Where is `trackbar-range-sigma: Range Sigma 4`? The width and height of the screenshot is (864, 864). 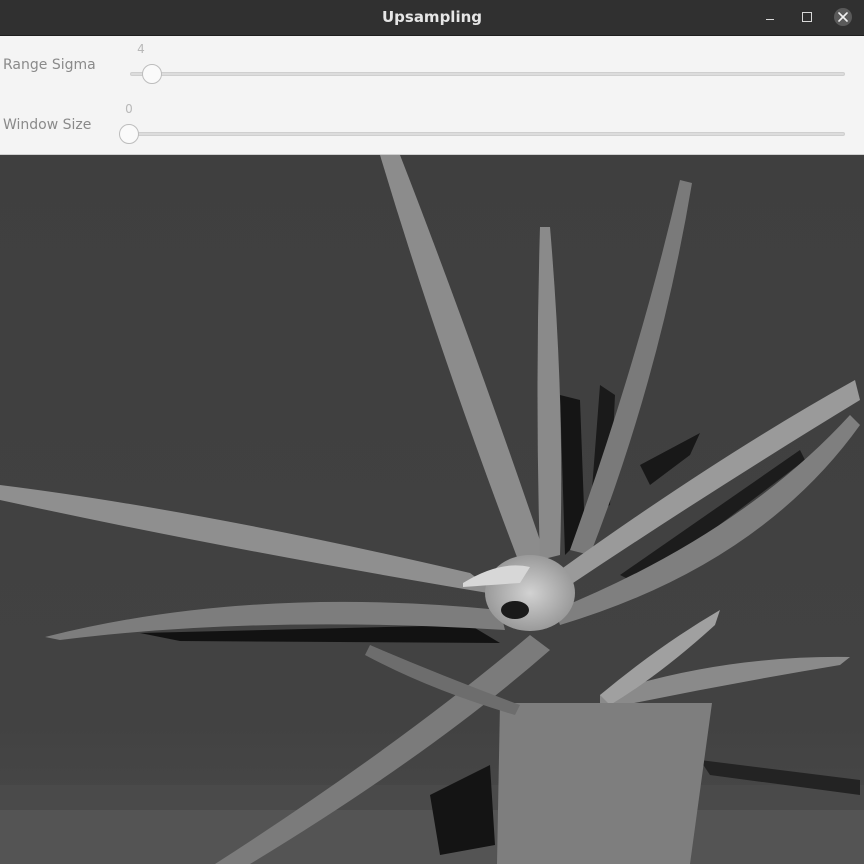 trackbar-range-sigma: Range Sigma 4 is located at coordinates (432, 65).